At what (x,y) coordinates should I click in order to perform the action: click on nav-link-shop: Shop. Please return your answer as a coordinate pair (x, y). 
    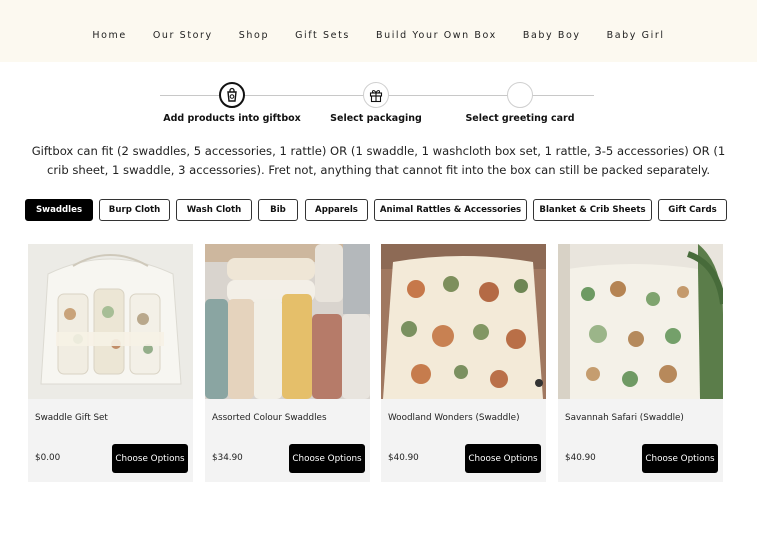
    Looking at the image, I should click on (254, 35).